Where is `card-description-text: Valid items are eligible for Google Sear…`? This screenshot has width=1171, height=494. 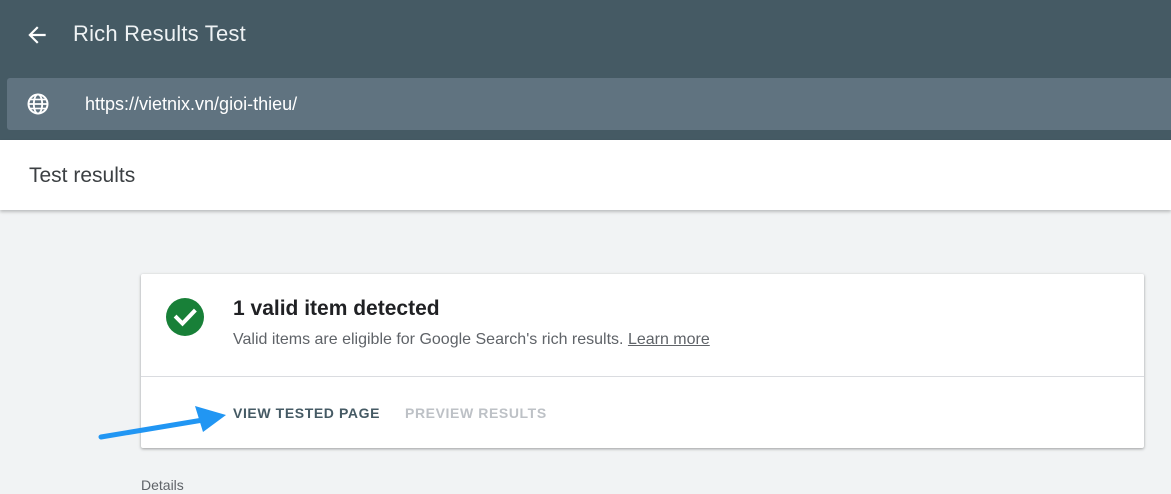 card-description-text: Valid items are eligible for Google Sear… is located at coordinates (428, 339).